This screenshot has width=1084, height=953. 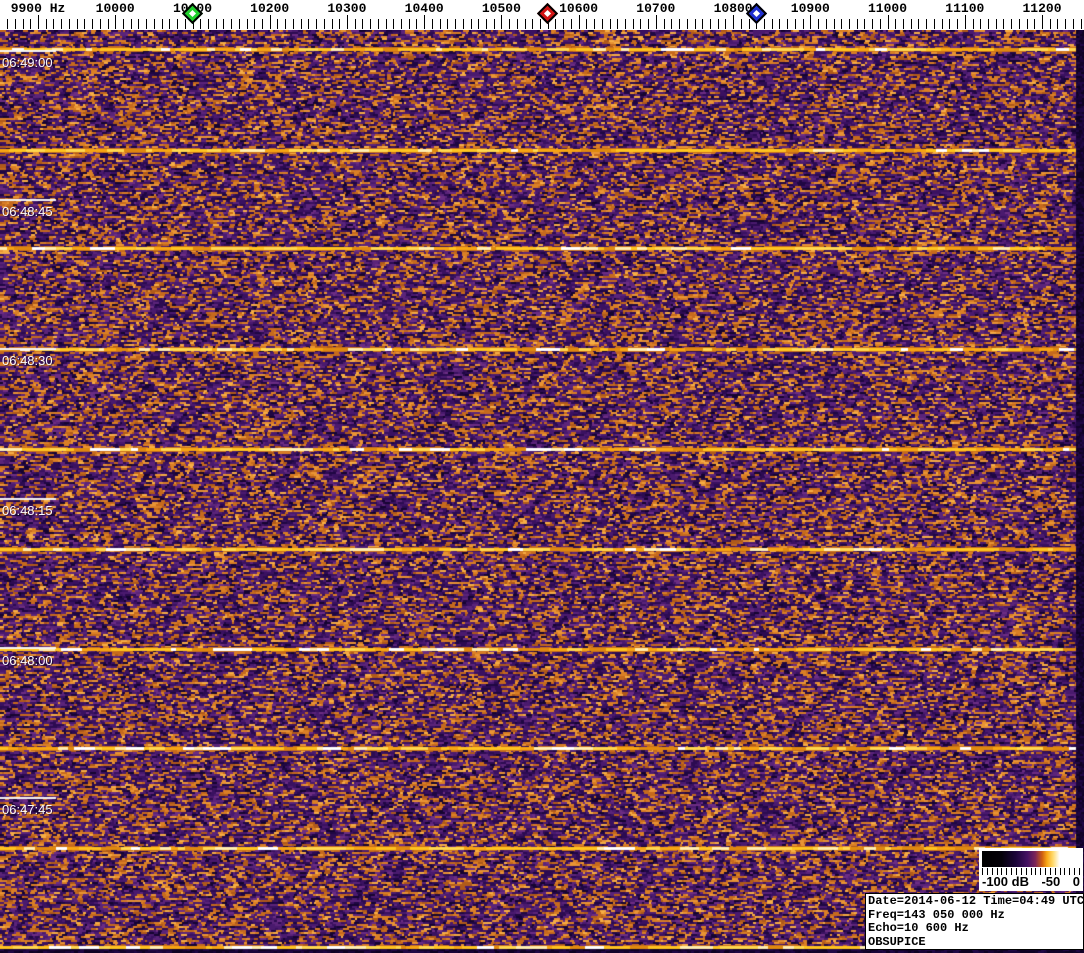 I want to click on colorbar-label-max: 0, so click(x=1076, y=881).